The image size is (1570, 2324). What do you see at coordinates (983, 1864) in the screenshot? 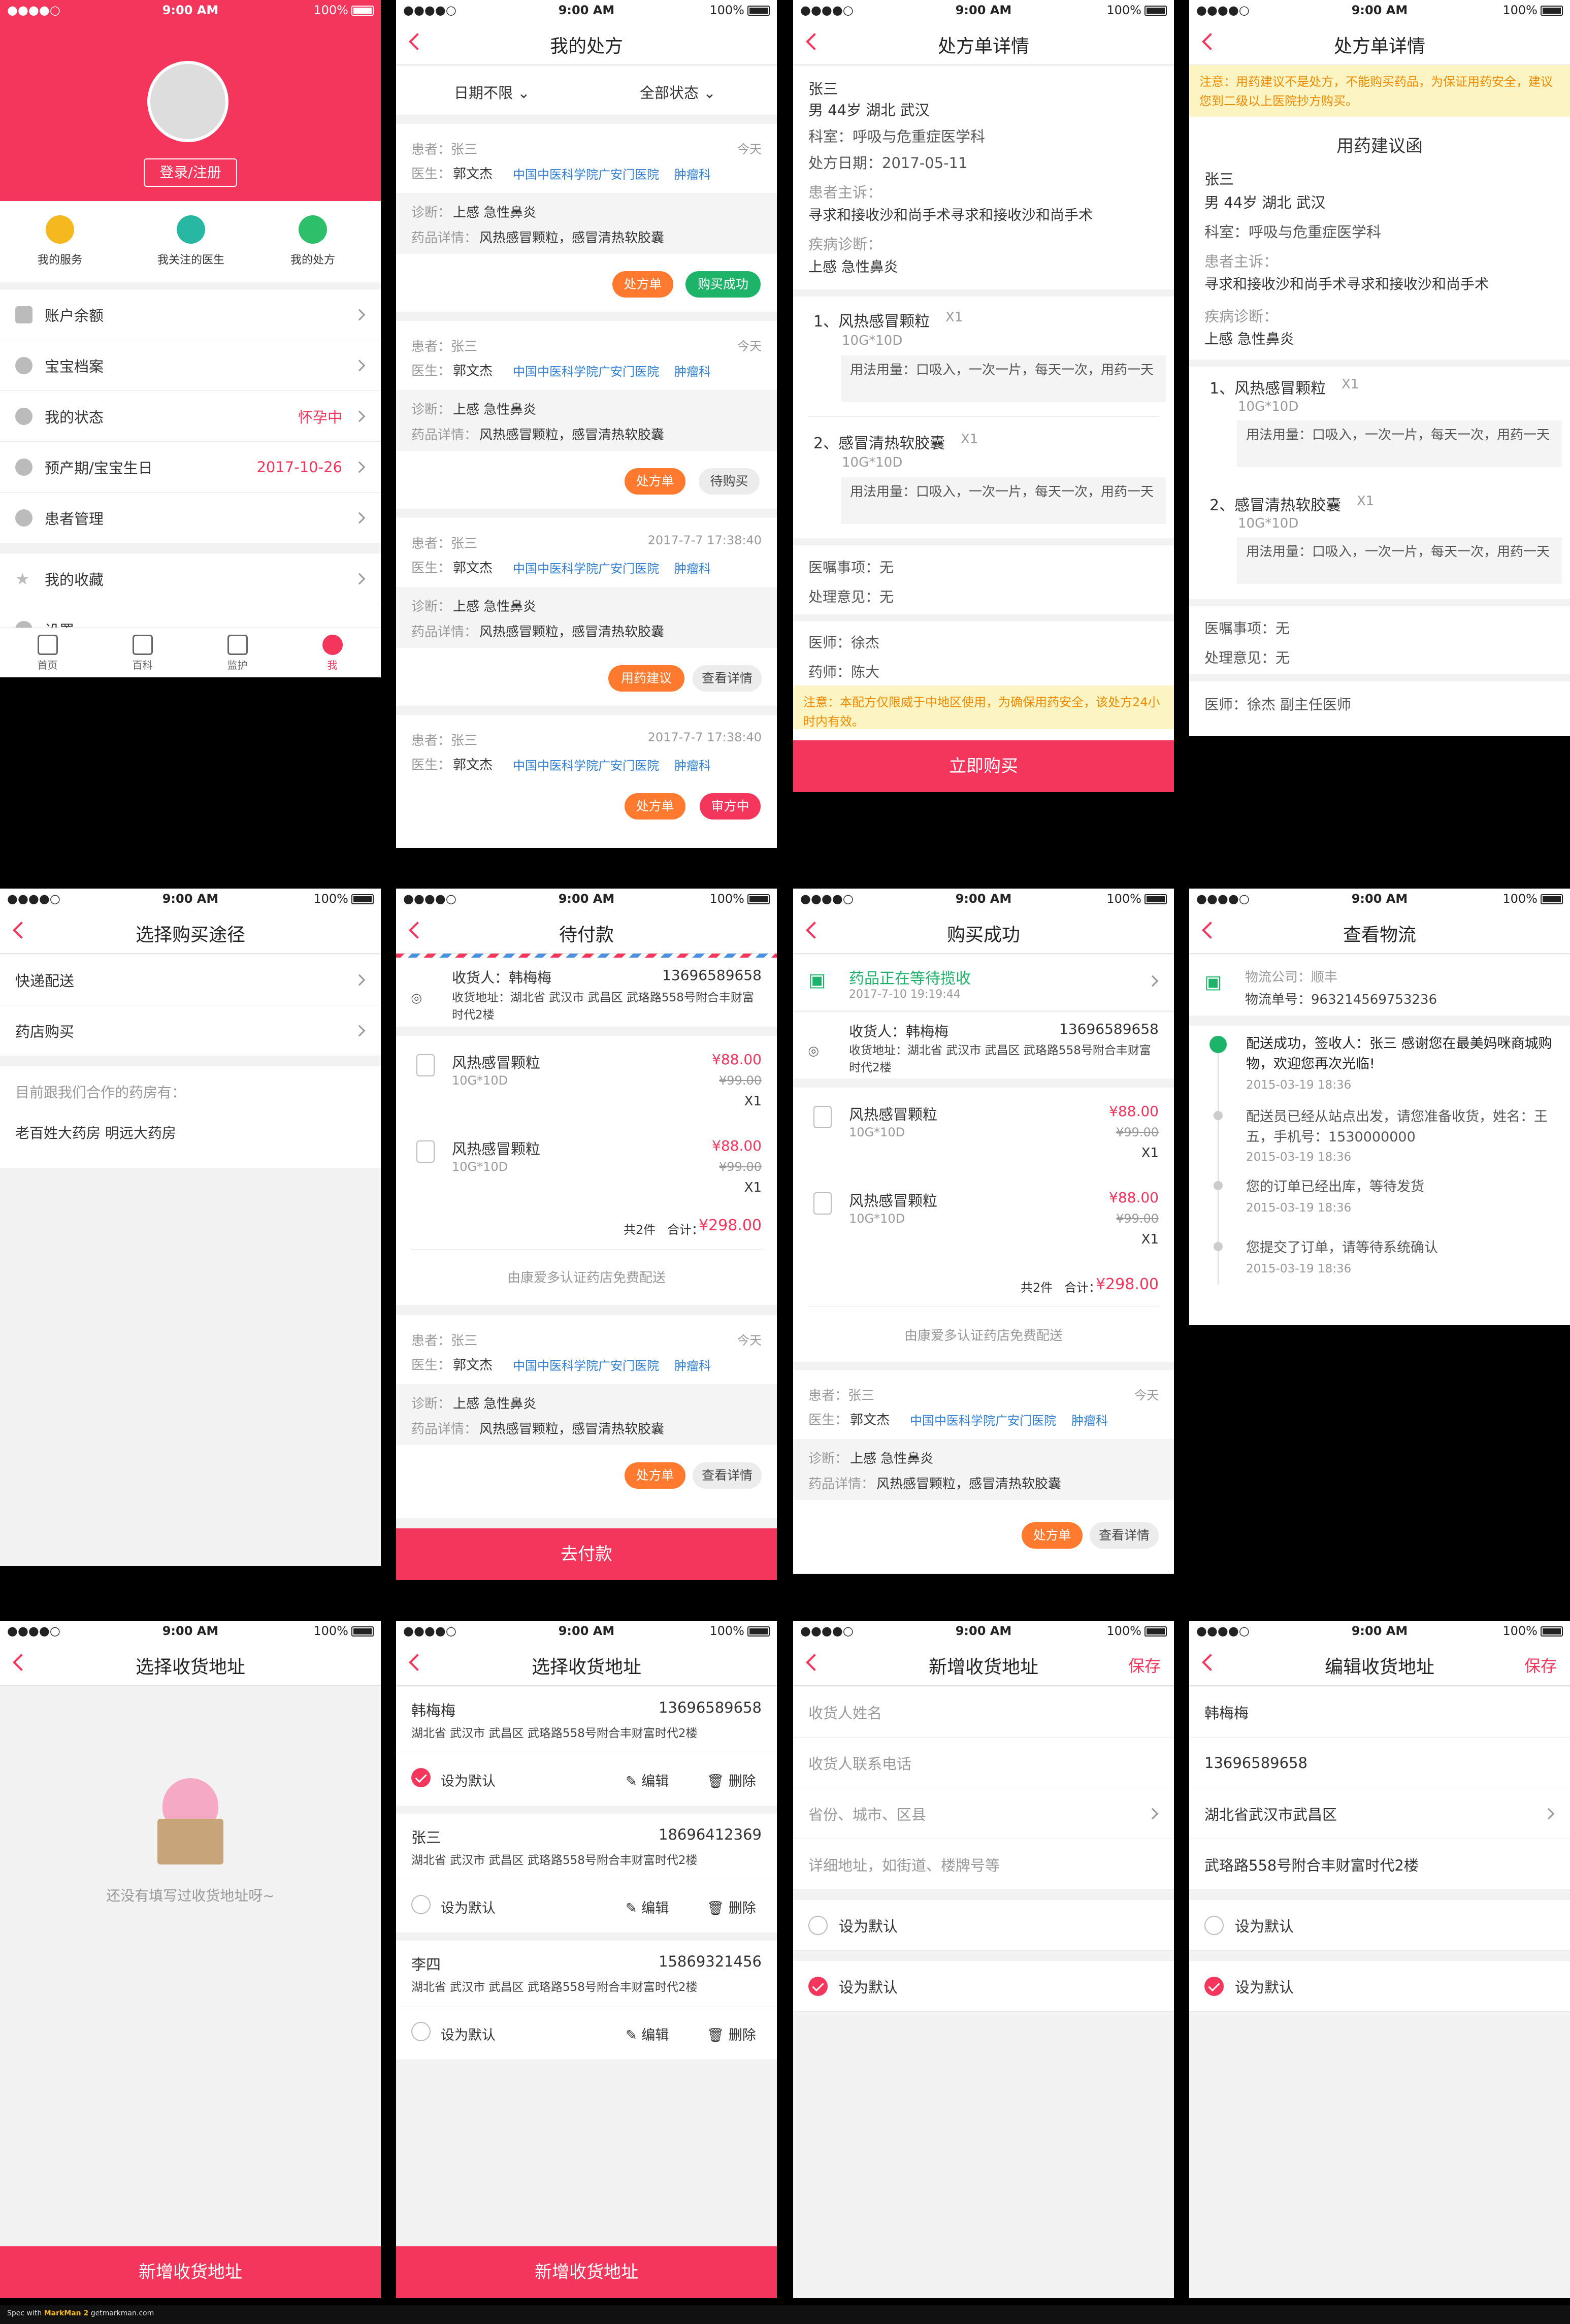
I see `detail-address-field: 详细地址，如街道、楼牌号等` at bounding box center [983, 1864].